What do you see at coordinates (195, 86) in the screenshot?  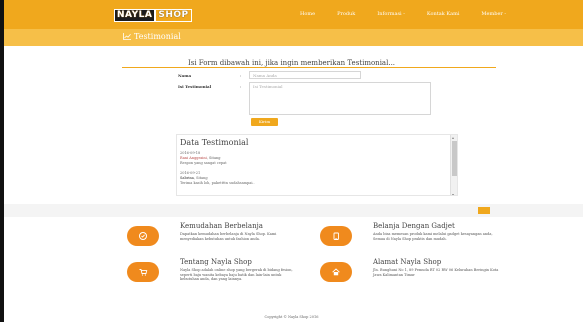 I see `testimonial-label: Isi Testimonial` at bounding box center [195, 86].